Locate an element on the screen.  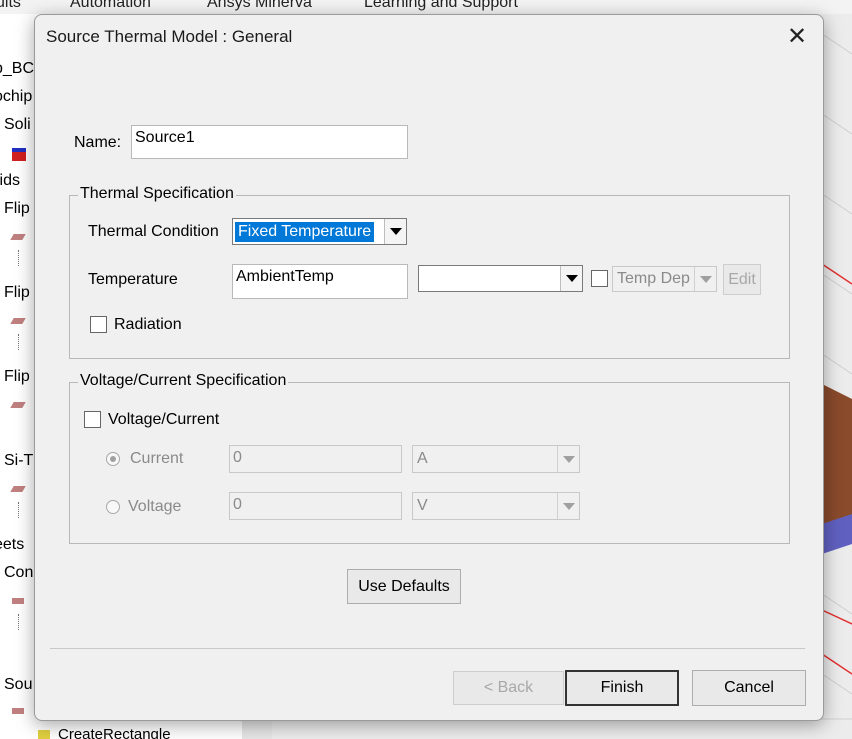
temp-dep-label: Temp Dep is located at coordinates (653, 278).